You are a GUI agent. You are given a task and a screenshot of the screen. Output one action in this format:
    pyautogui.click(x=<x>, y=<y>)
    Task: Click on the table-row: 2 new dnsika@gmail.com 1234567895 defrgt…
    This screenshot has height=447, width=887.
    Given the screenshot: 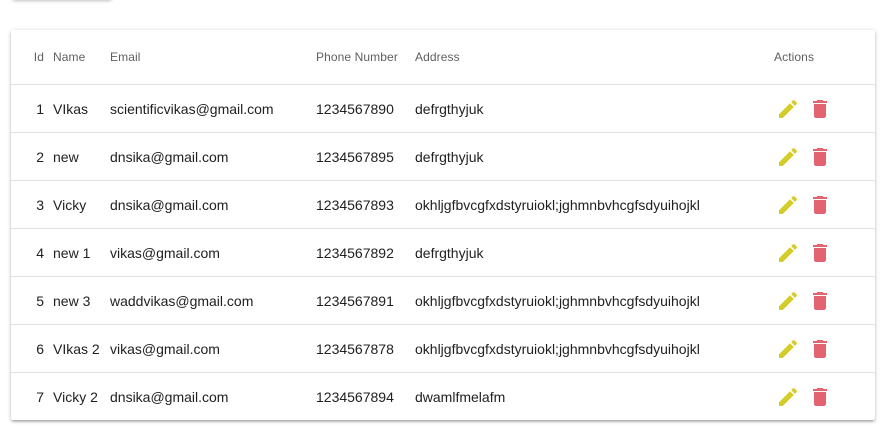 What is the action you would take?
    pyautogui.click(x=443, y=156)
    